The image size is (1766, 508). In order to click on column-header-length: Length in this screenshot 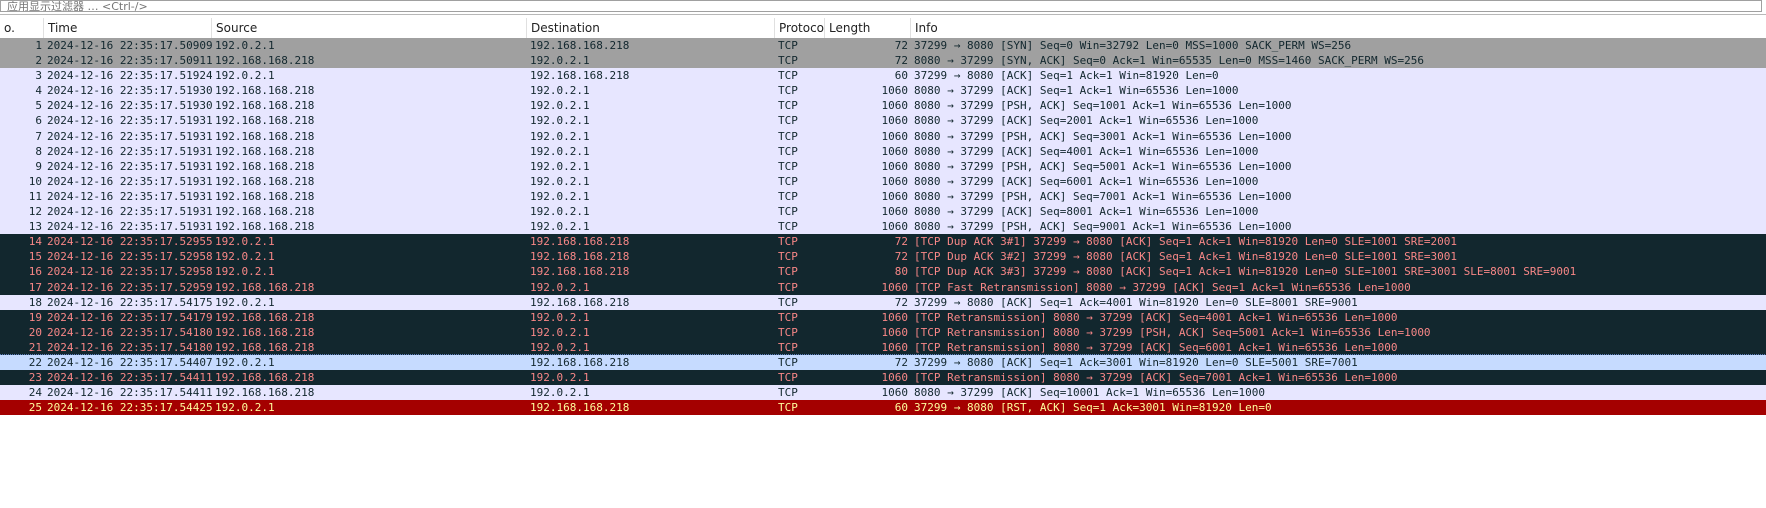, I will do `click(868, 28)`.